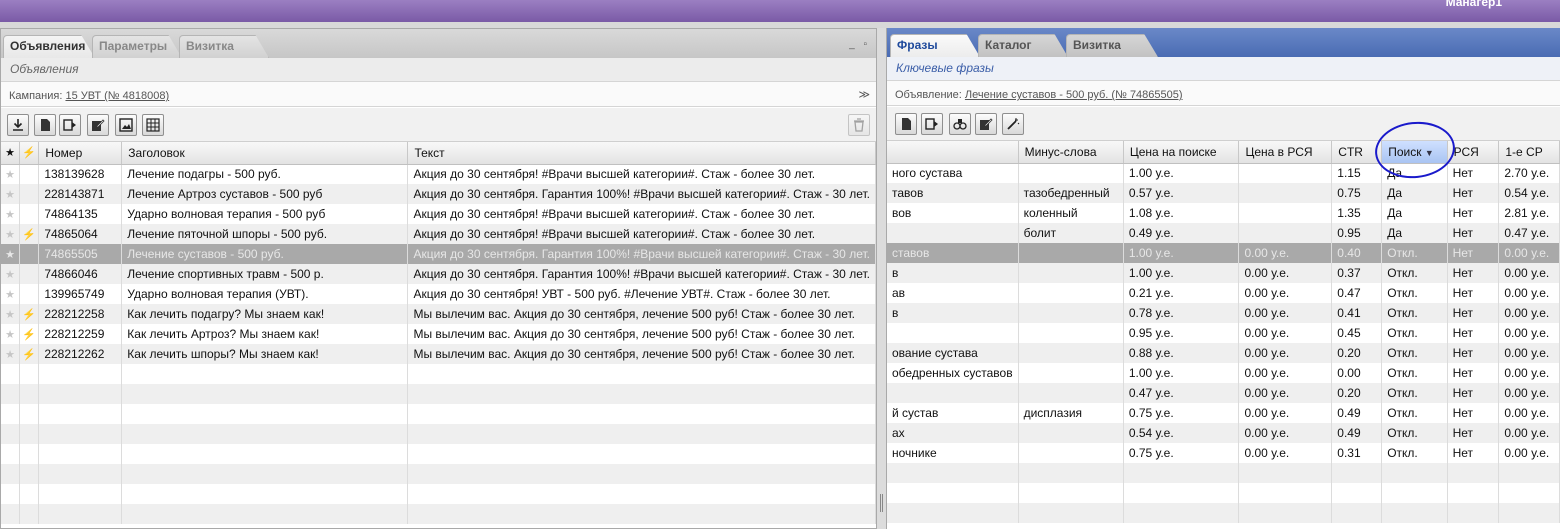  What do you see at coordinates (1473, 152) in the screenshot?
I see `column-rsya: РСЯ` at bounding box center [1473, 152].